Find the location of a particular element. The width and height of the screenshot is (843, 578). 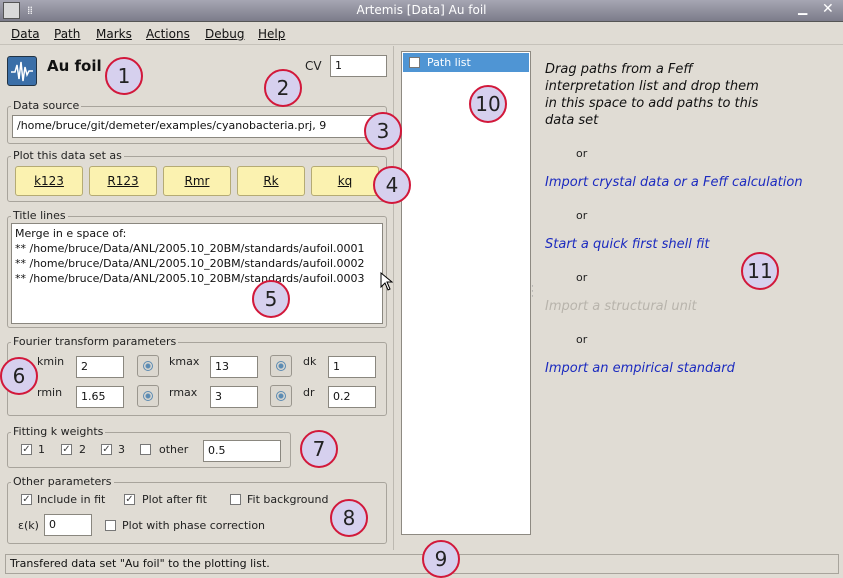

epsilon-label: ε(k) is located at coordinates (28, 525).